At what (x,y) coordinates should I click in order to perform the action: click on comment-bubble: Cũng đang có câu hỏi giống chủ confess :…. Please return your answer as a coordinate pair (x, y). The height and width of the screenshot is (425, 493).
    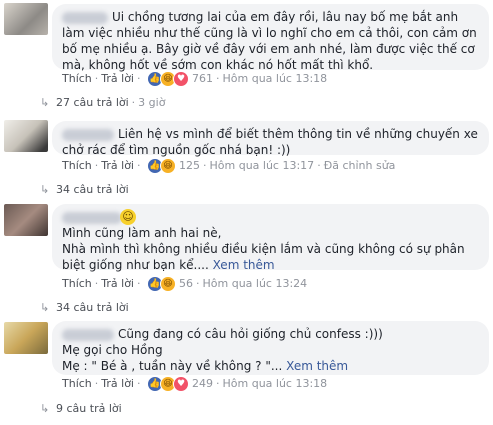
    Looking at the image, I should click on (270, 348).